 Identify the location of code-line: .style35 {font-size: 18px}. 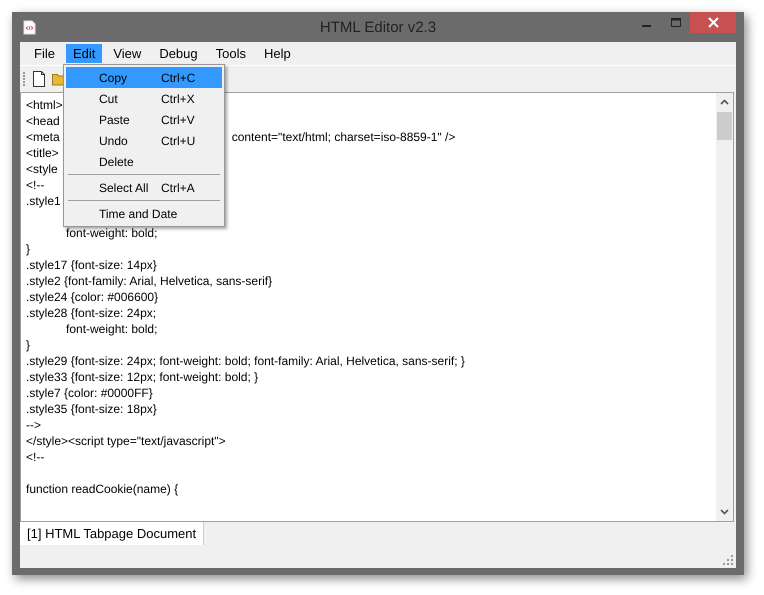
(91, 409).